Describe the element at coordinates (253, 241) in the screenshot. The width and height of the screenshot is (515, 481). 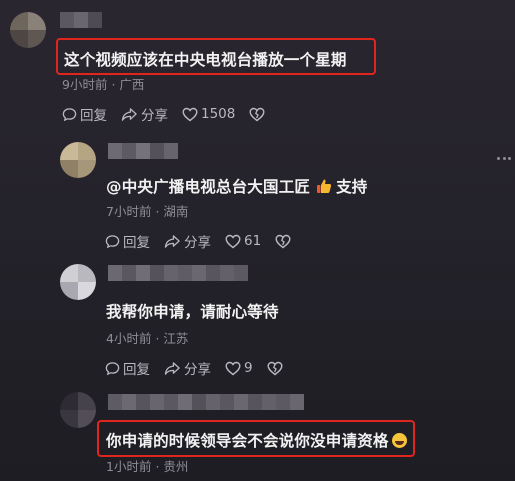
I see `like-count: 61` at that location.